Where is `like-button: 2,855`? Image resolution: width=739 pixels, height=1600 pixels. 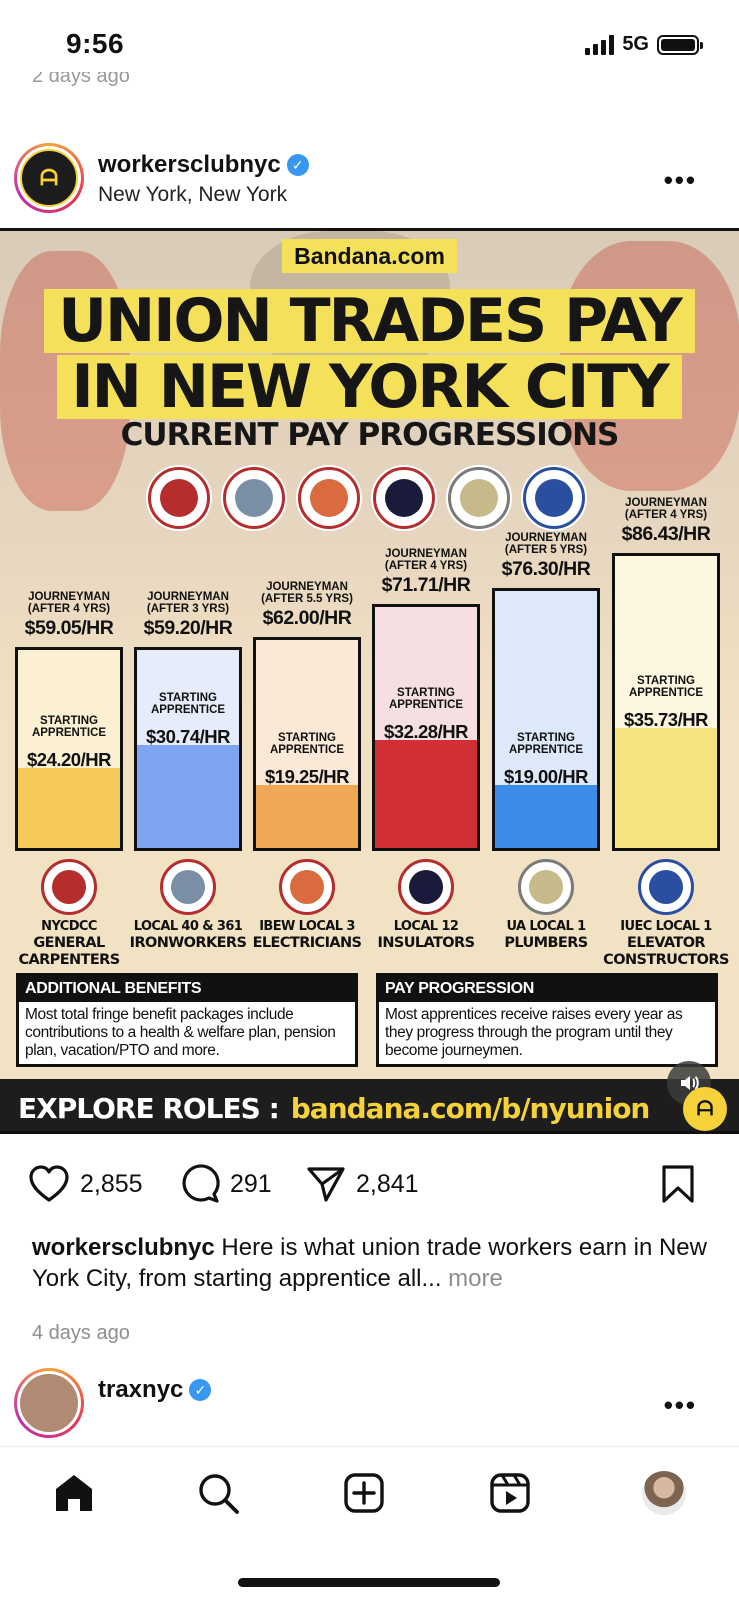
like-button: 2,855 is located at coordinates (85, 1184).